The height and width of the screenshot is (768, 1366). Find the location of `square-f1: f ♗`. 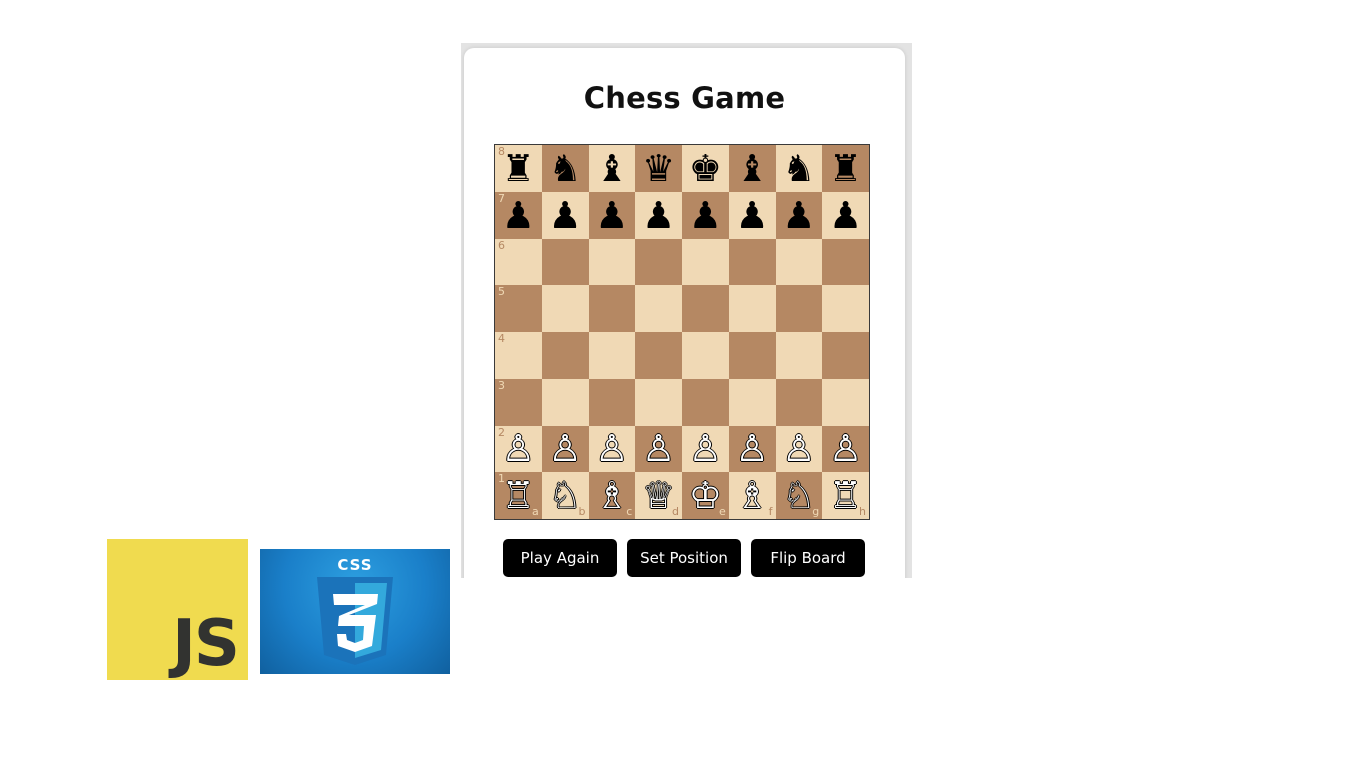

square-f1: f ♗ is located at coordinates (752, 495).